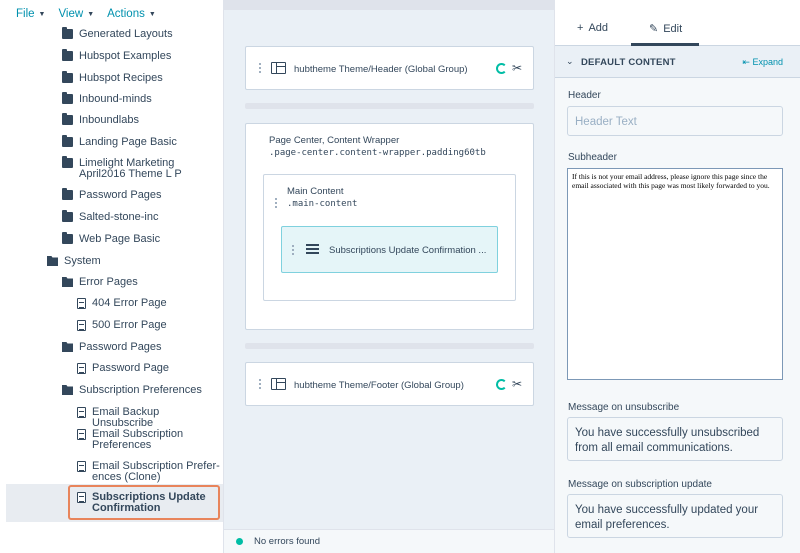  What do you see at coordinates (131, 368) in the screenshot?
I see `tree-item-label: Password Page` at bounding box center [131, 368].